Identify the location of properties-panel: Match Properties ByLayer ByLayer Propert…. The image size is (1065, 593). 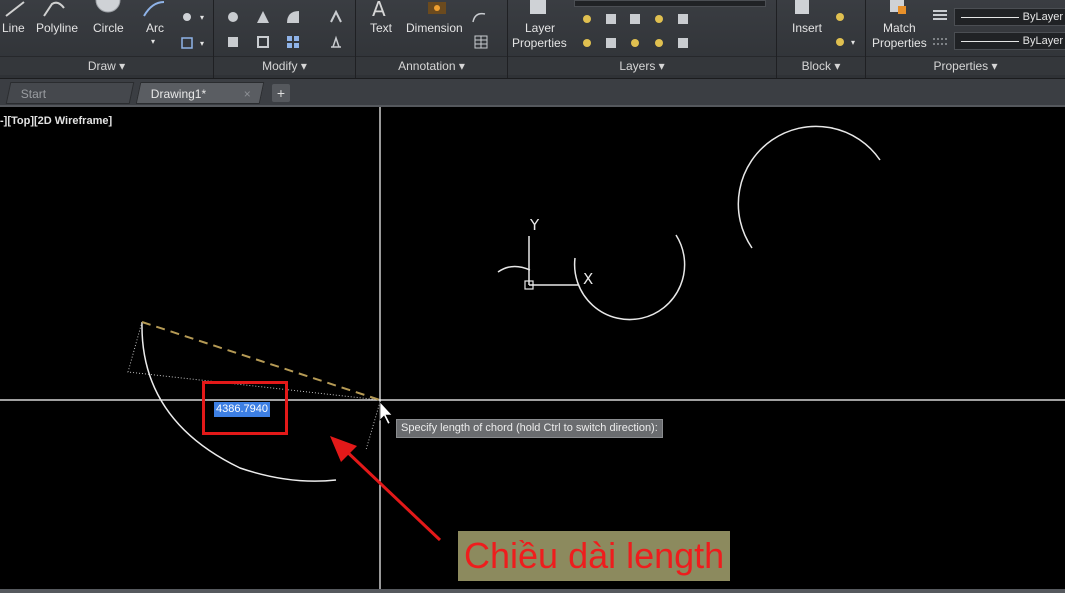
(965, 39).